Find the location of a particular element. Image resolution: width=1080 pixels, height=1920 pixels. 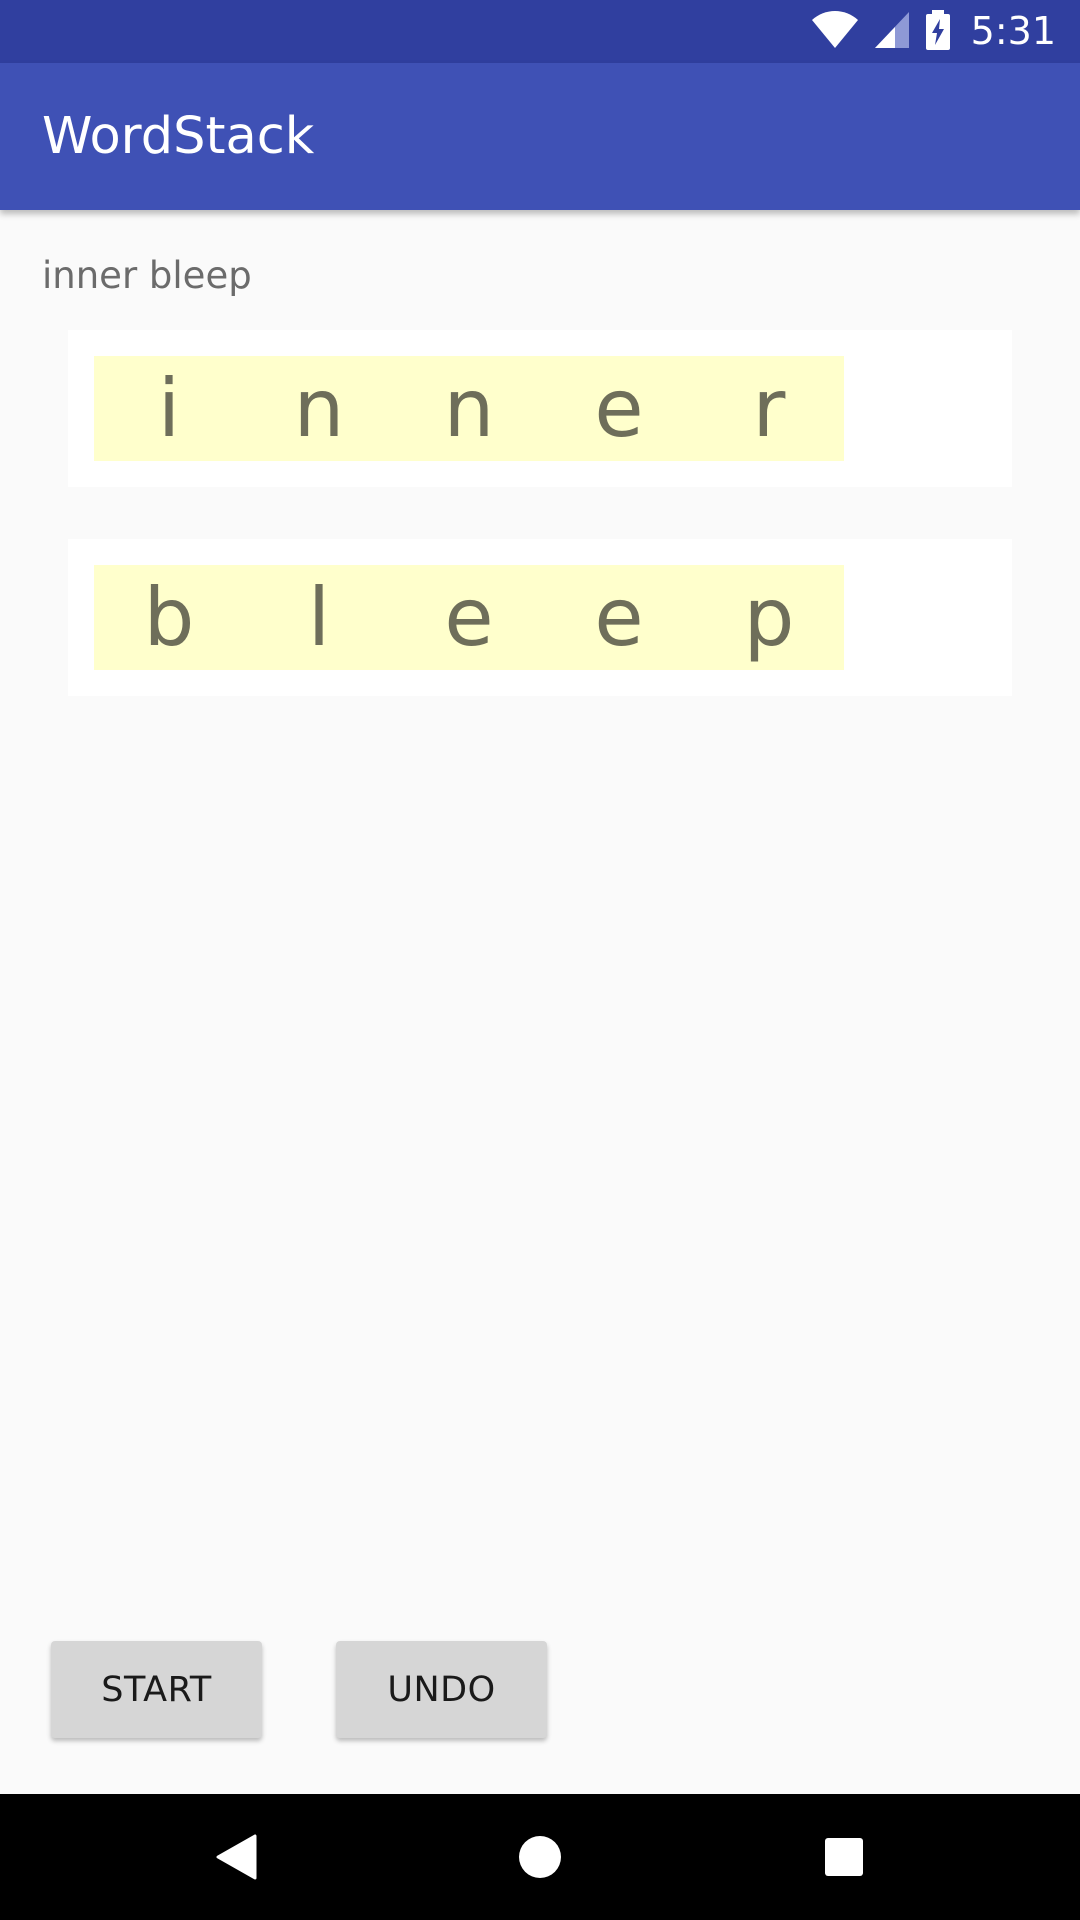

status-time: 5:31 is located at coordinates (1013, 31).